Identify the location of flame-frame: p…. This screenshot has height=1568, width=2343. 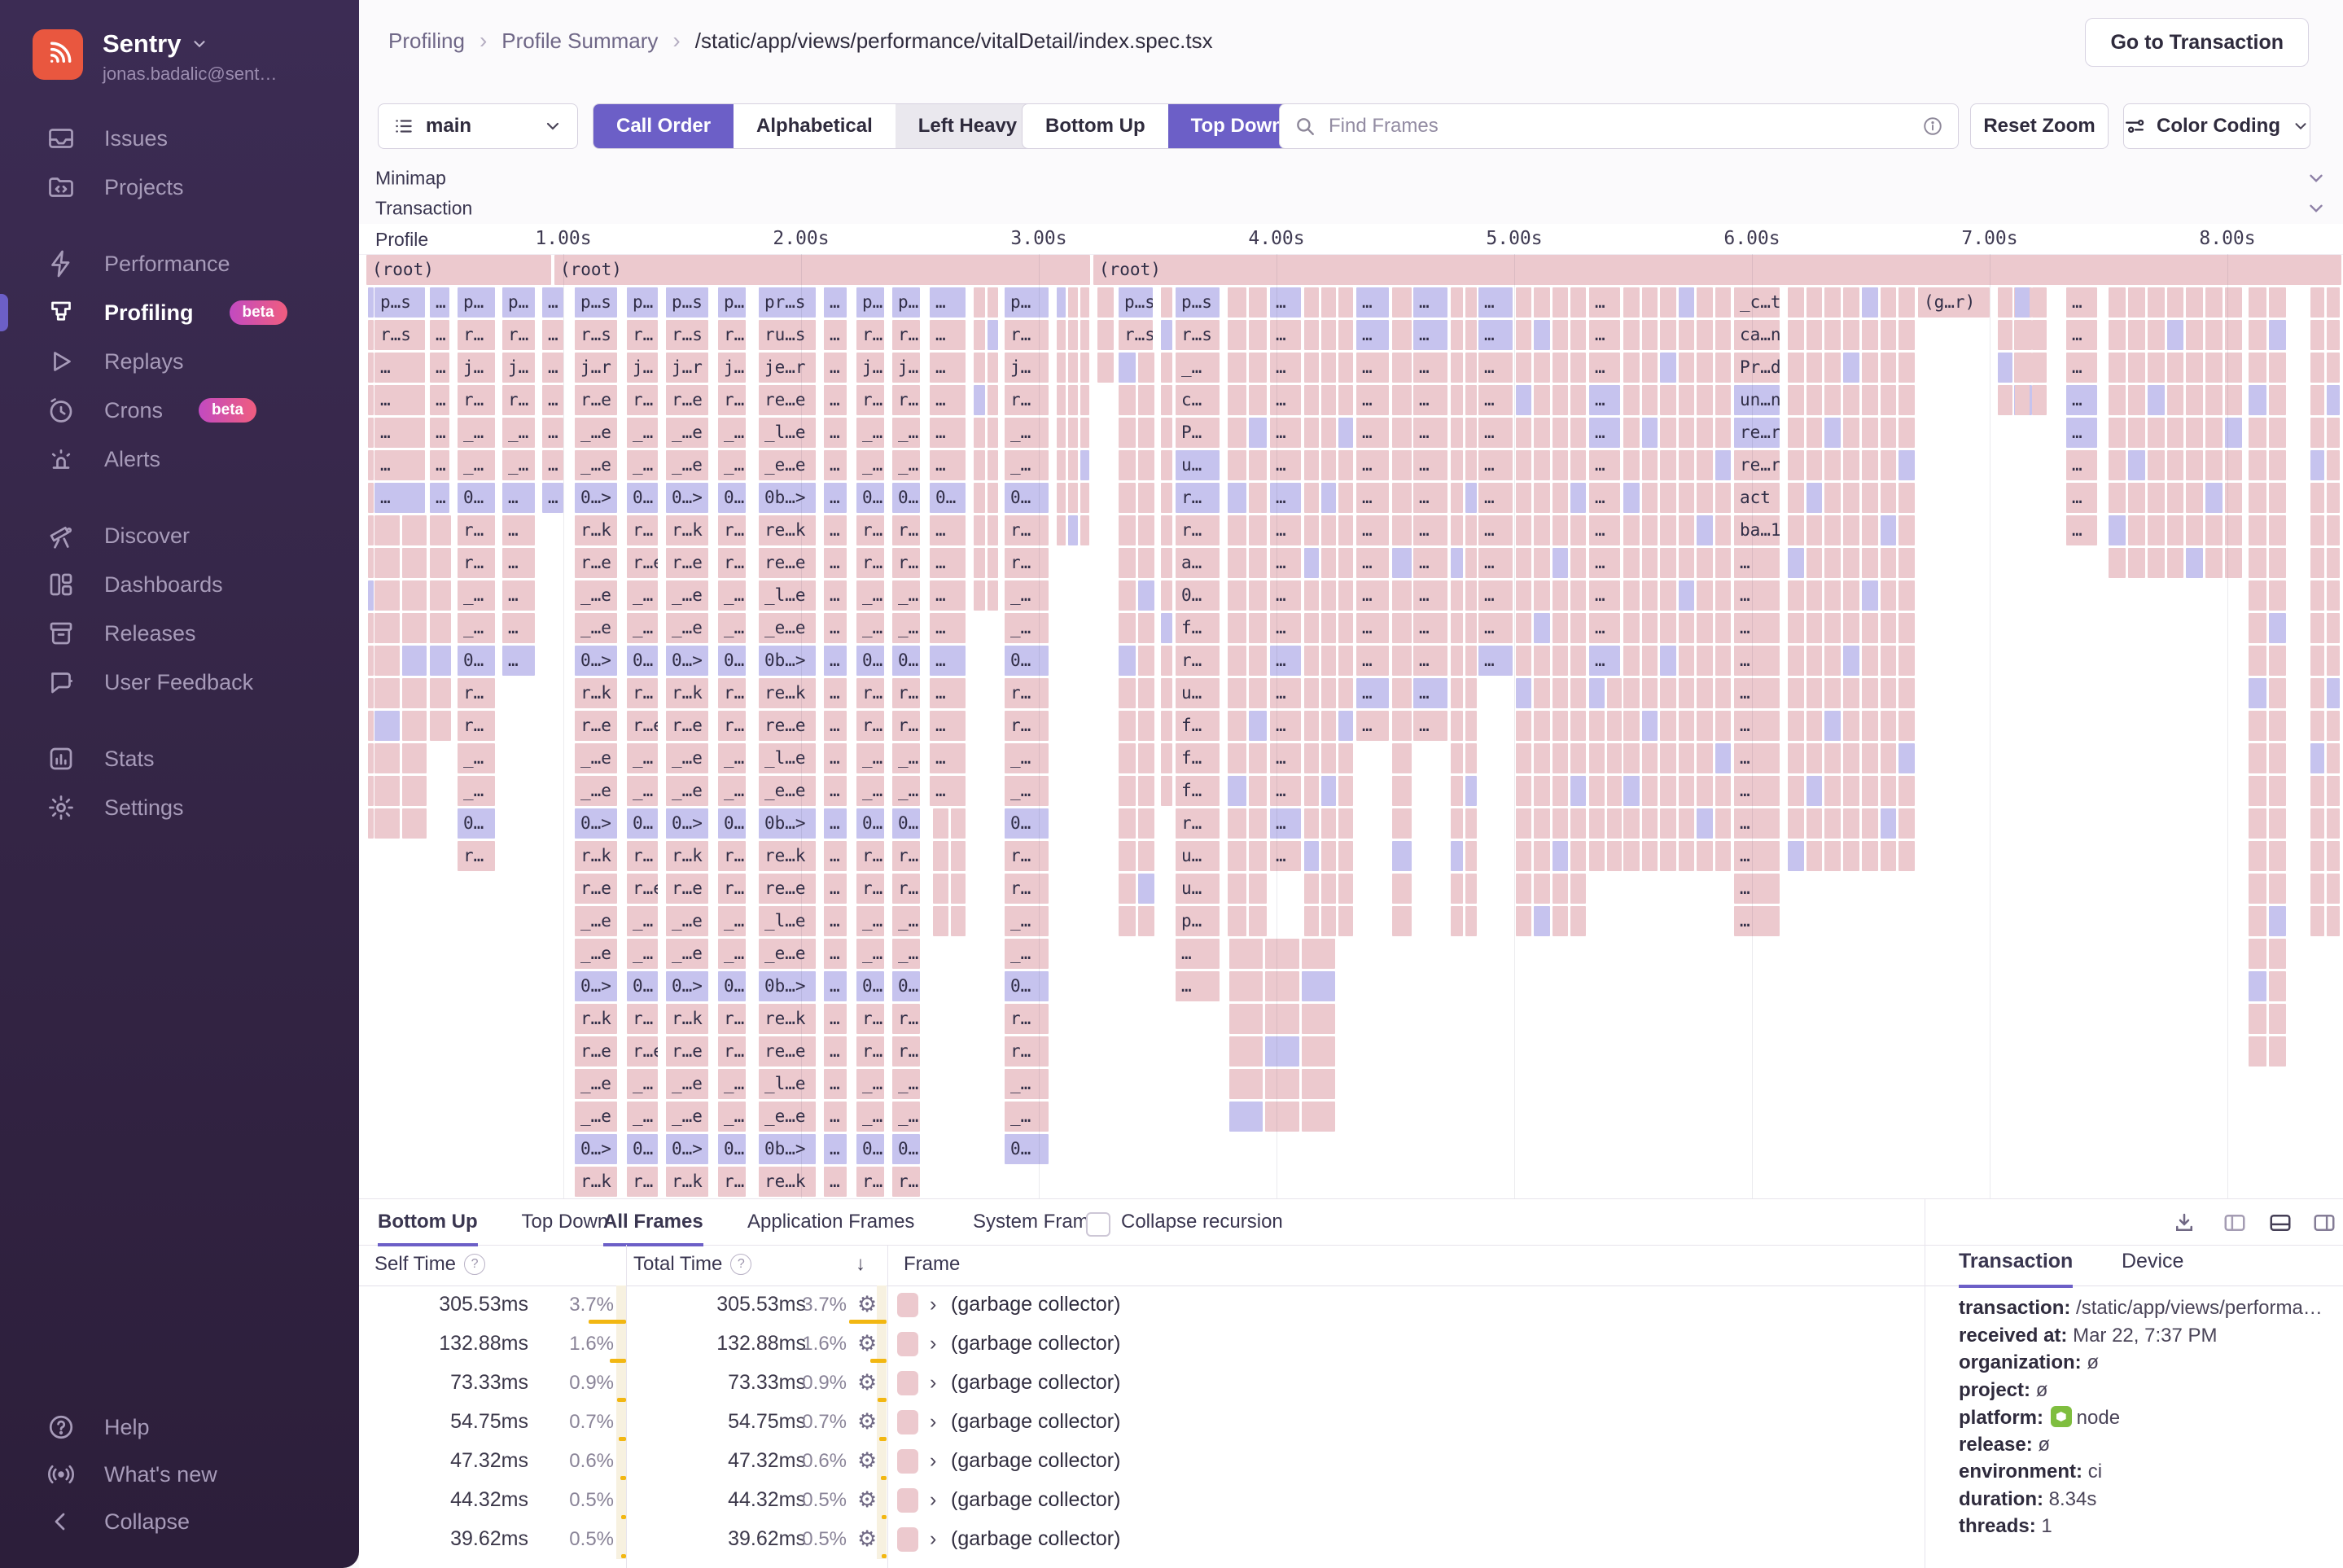
(1027, 303).